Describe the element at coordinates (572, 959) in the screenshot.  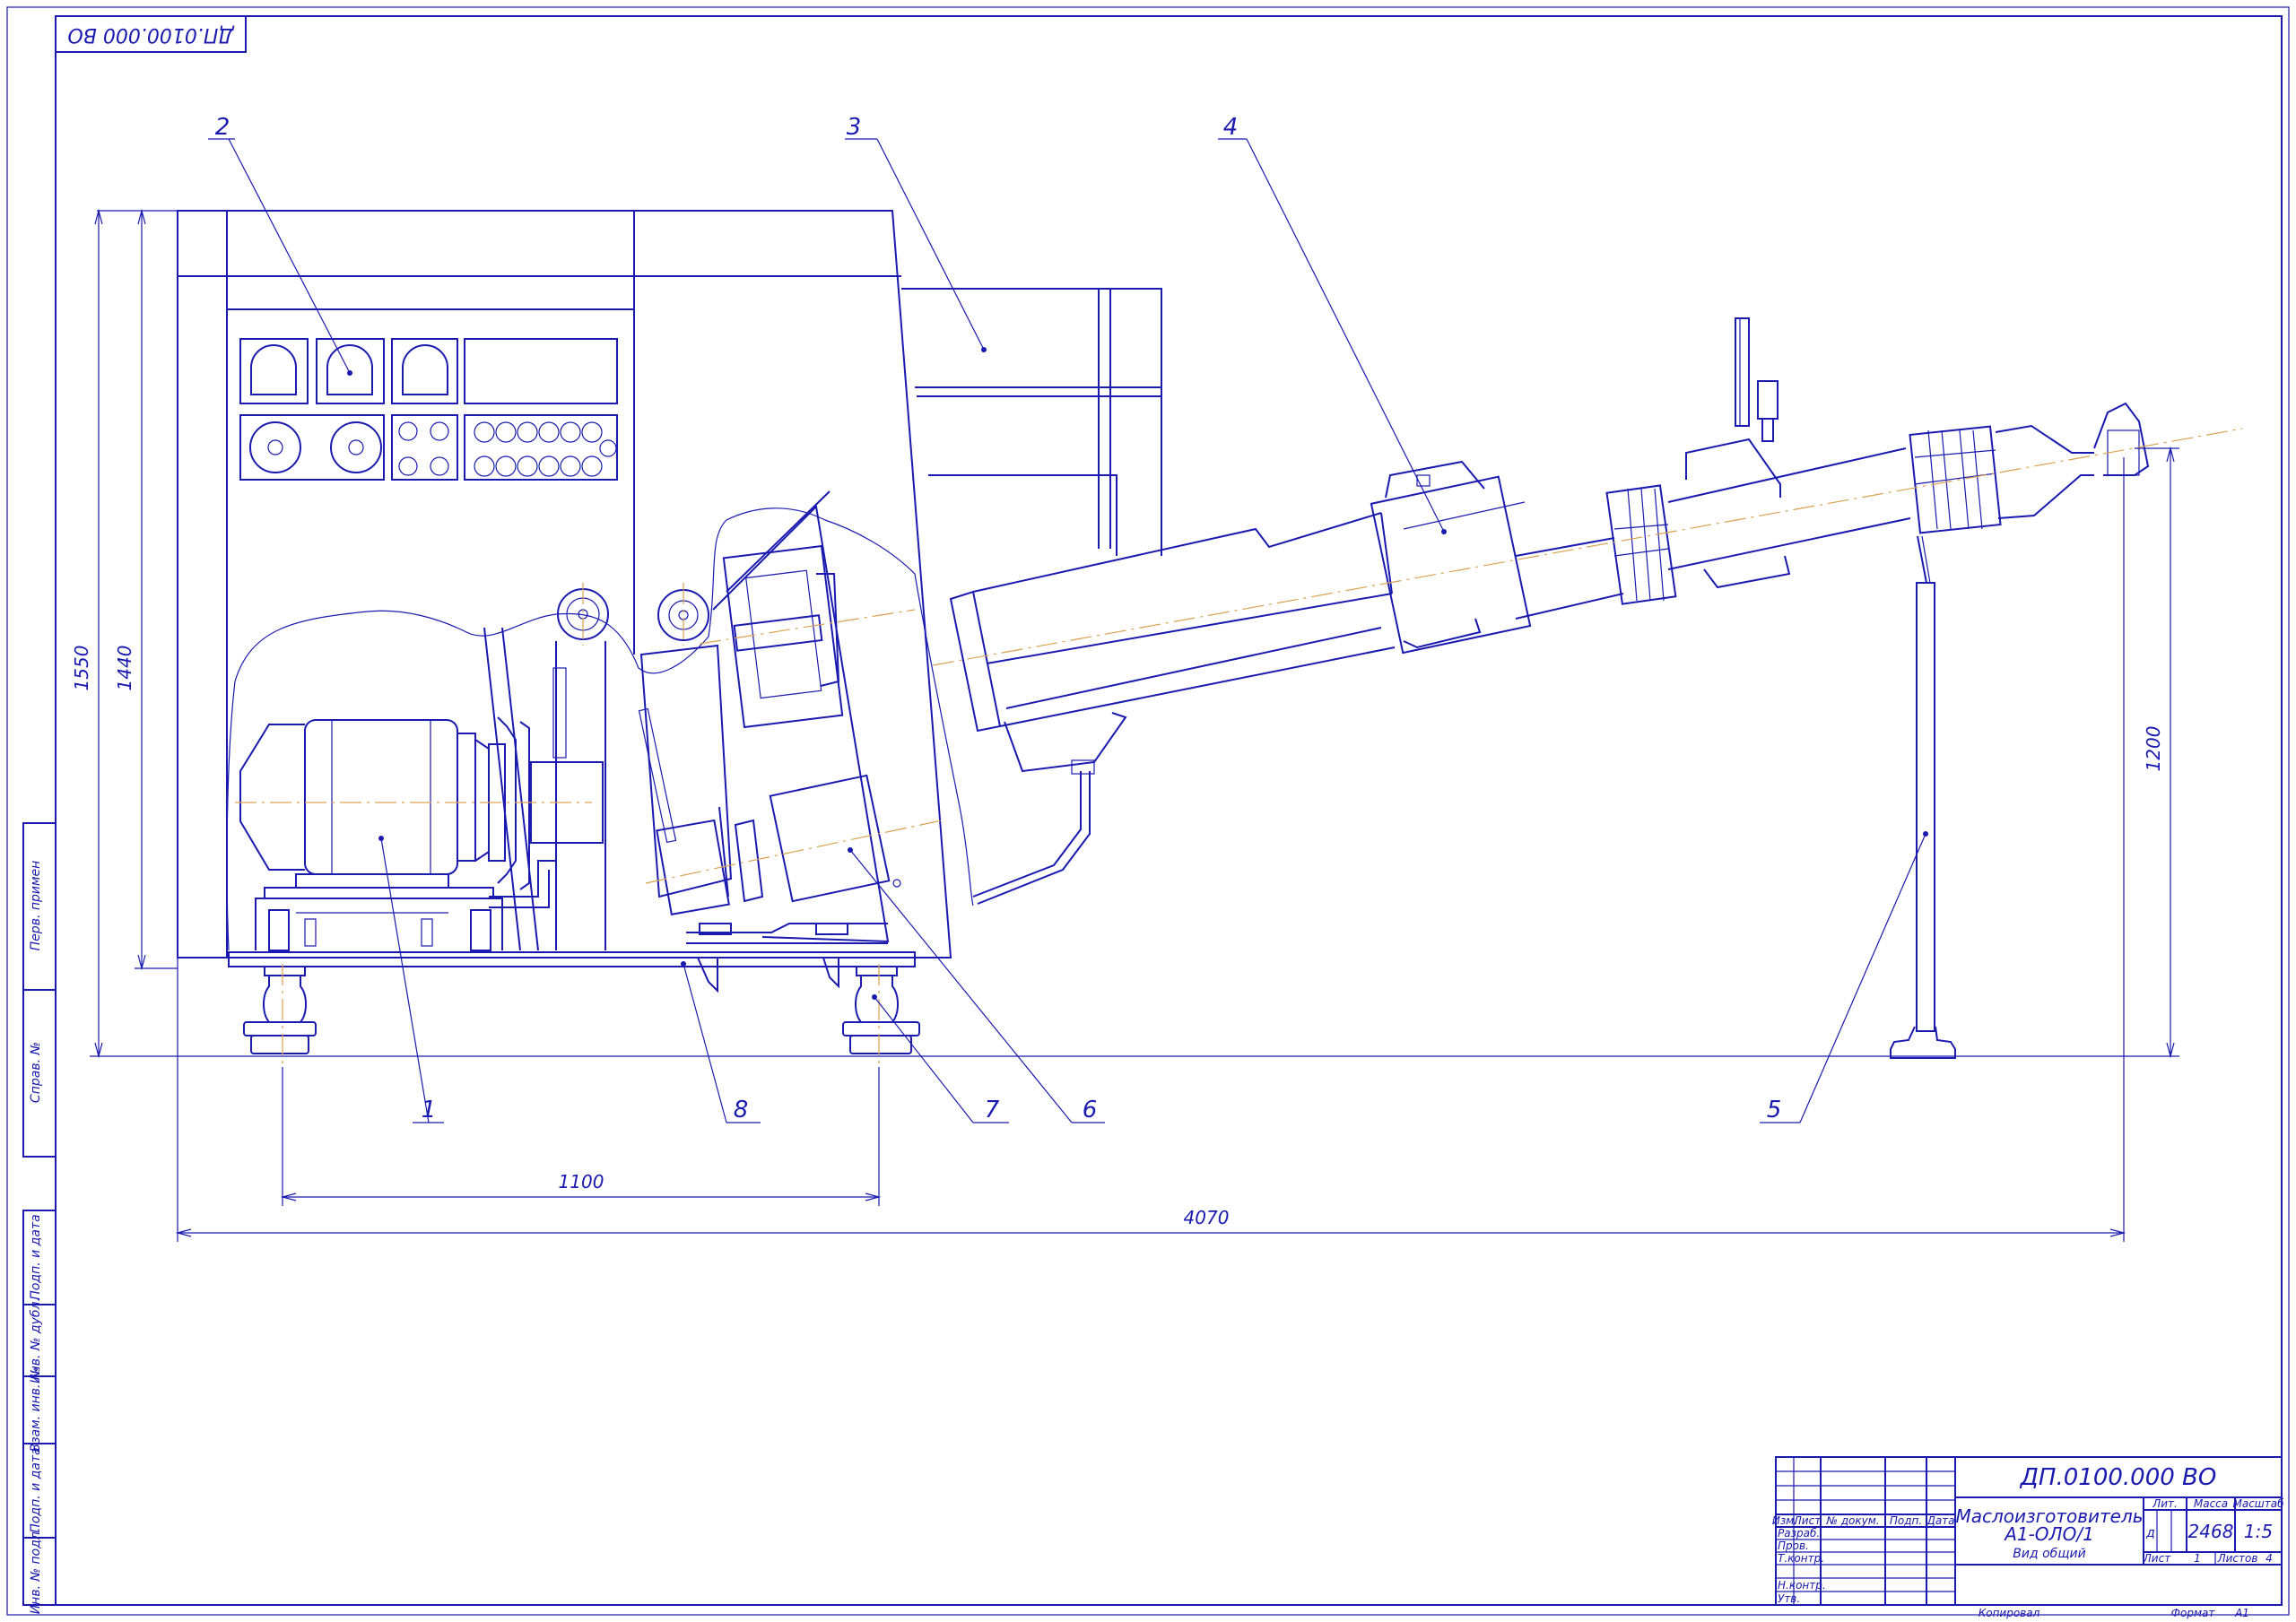
I see `base-plate` at that location.